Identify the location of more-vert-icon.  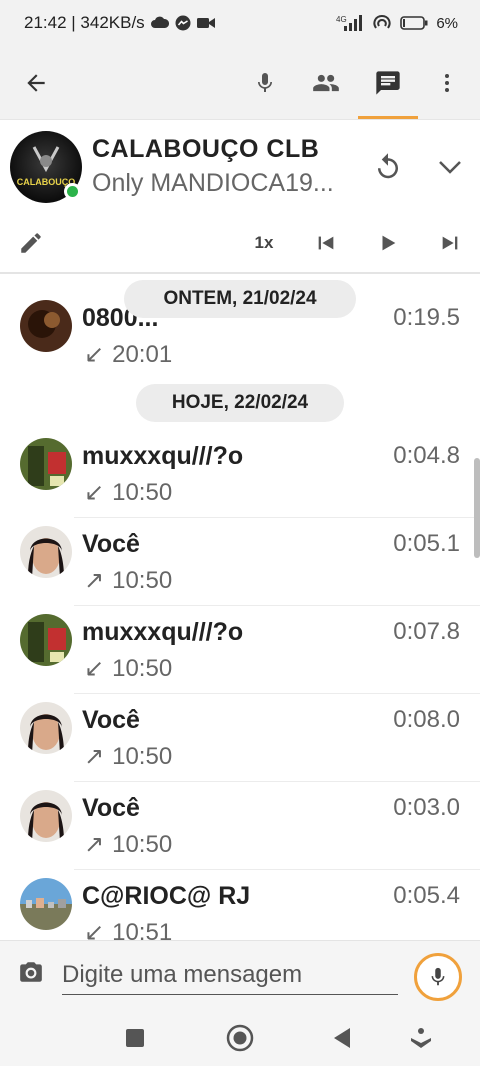
(447, 83).